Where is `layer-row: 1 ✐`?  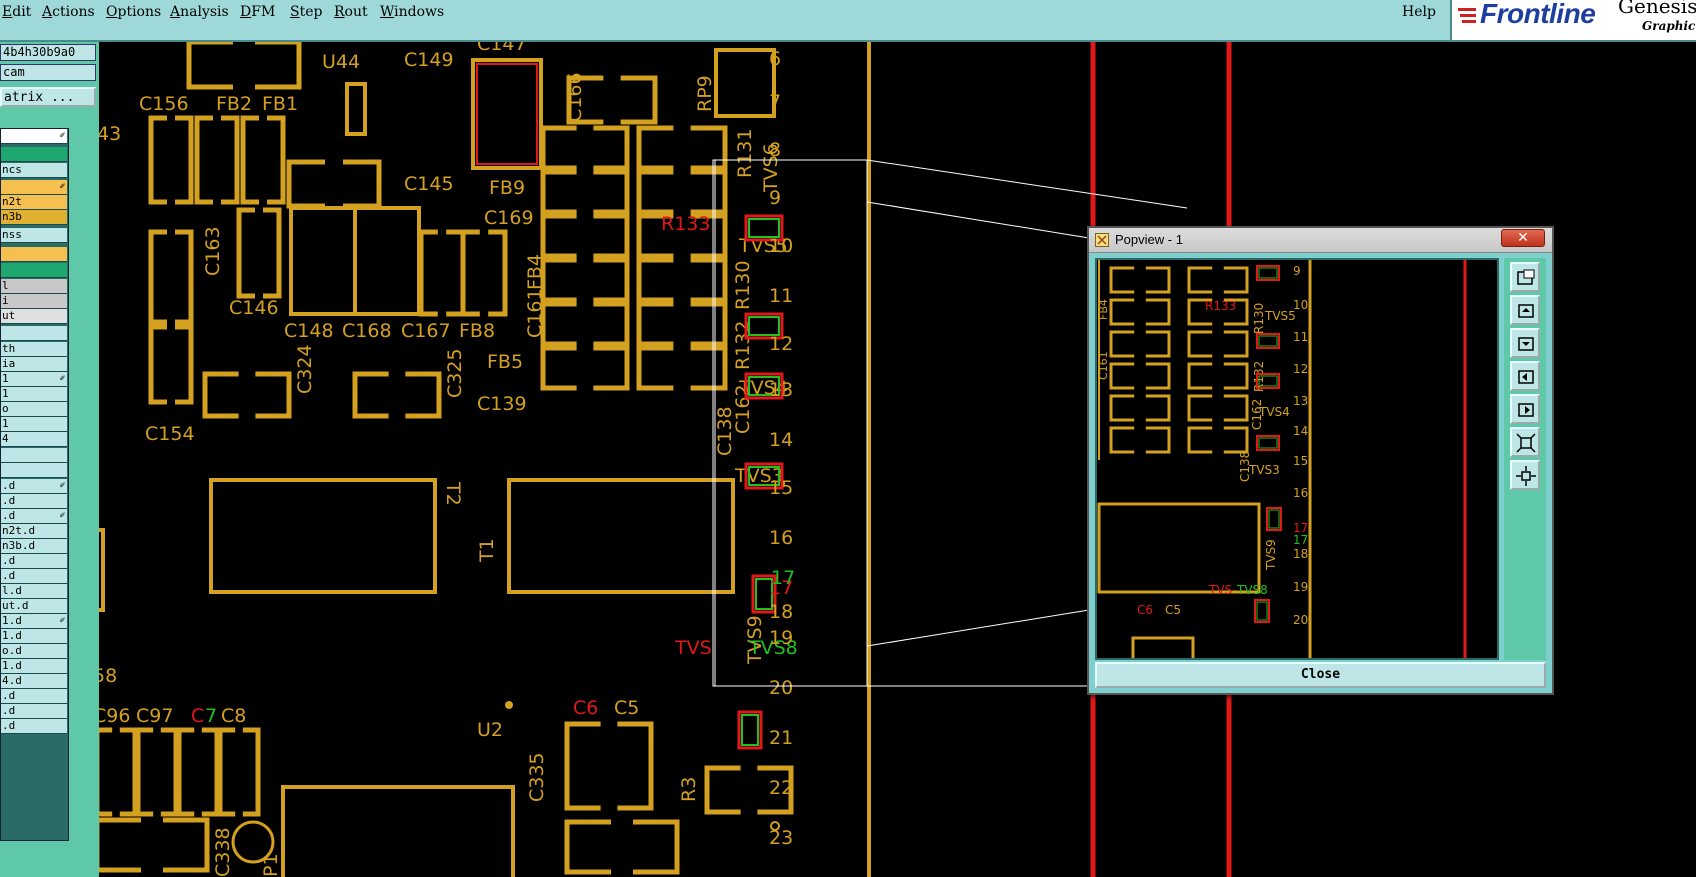
layer-row: 1 ✐ is located at coordinates (34, 379).